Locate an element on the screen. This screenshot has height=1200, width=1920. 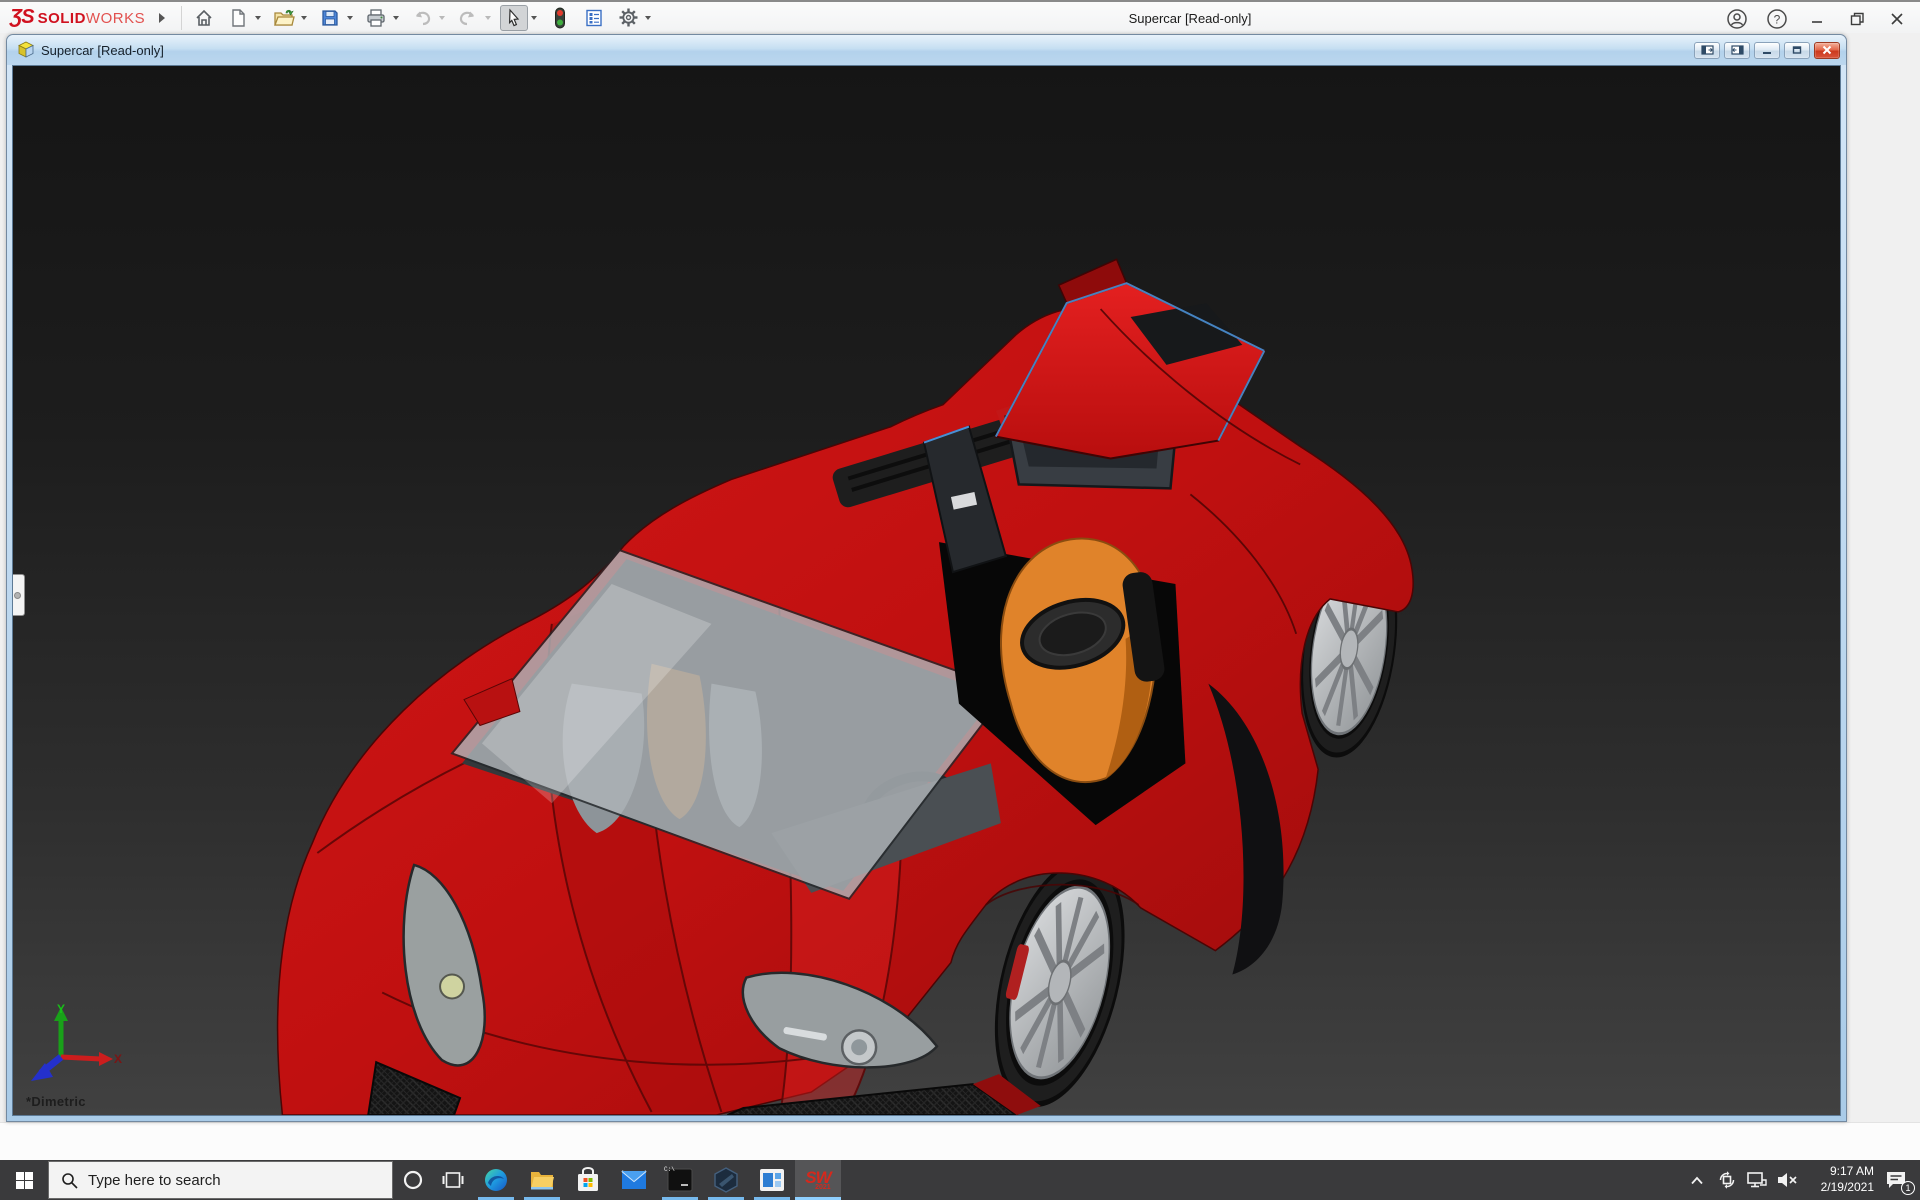
view-orientation-label: *Dimetric is located at coordinates (56, 1101).